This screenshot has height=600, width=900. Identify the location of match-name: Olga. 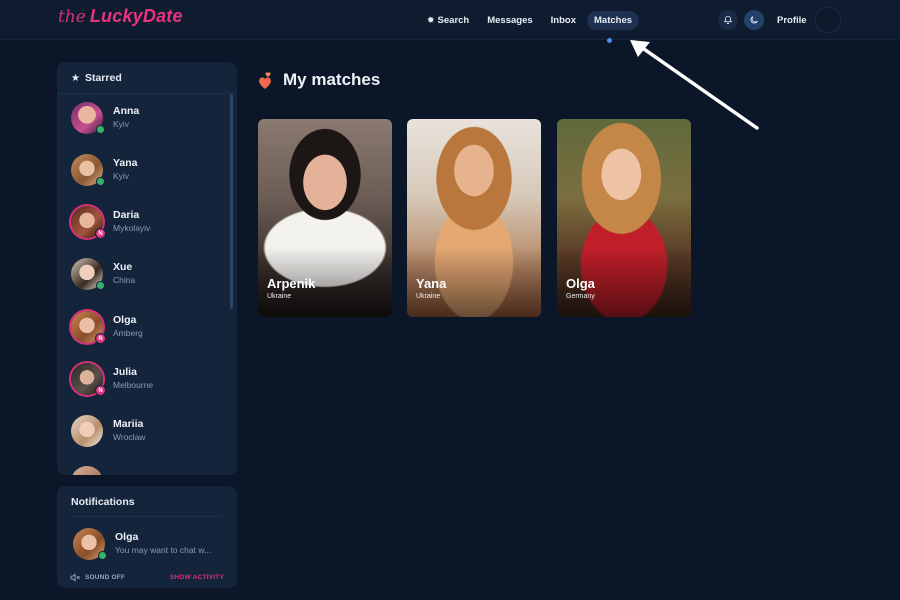
(580, 283).